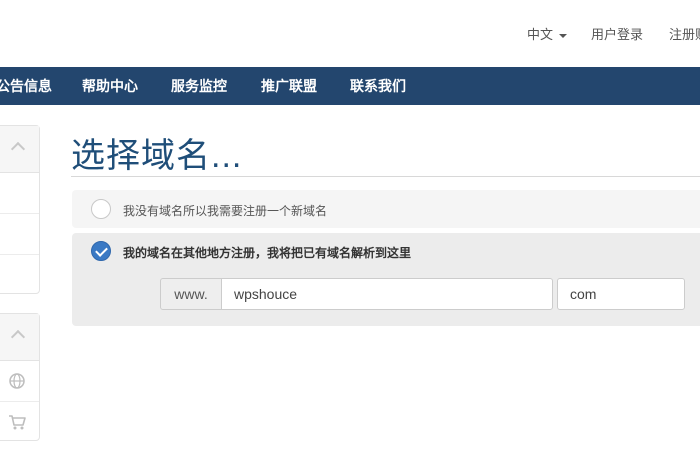  I want to click on register-link: 注册账户, so click(684, 33).